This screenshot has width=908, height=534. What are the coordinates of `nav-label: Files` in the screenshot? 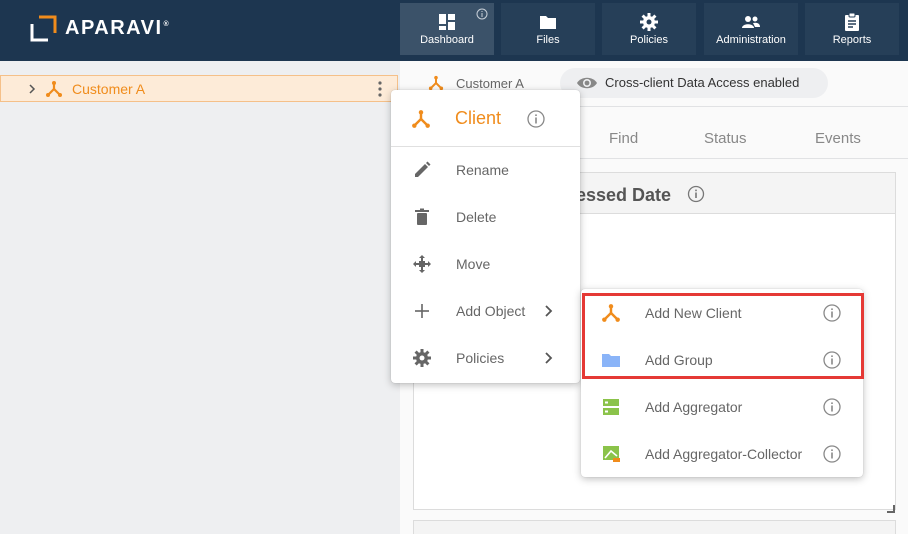 It's located at (548, 40).